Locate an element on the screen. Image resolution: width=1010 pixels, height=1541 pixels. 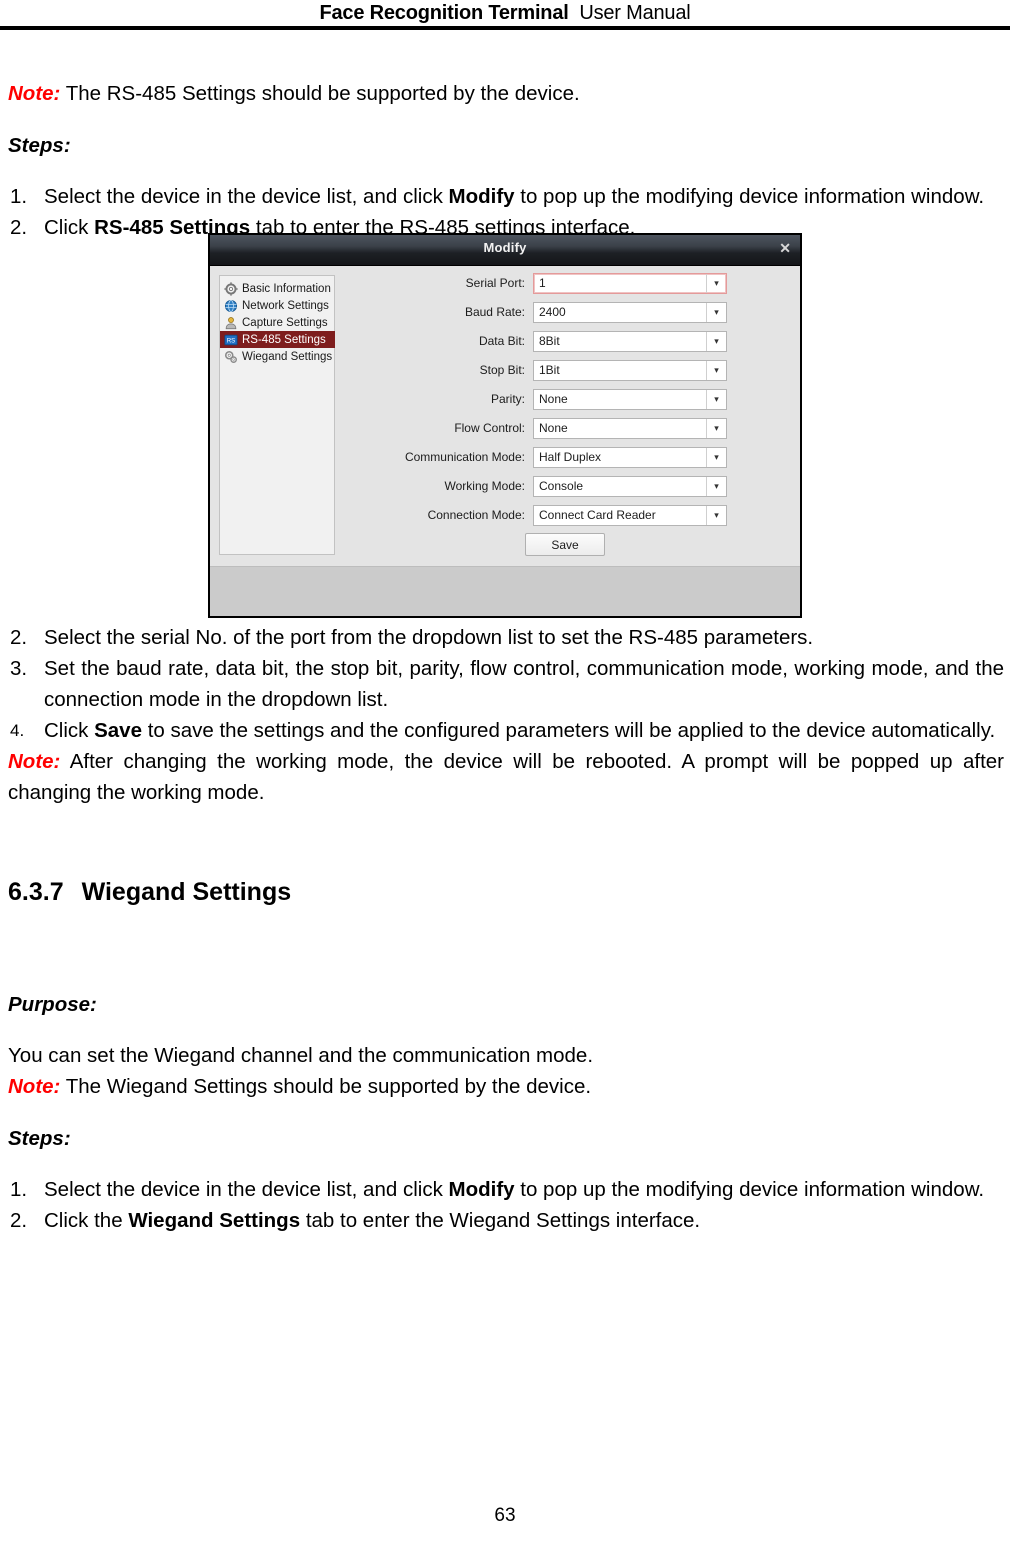
form-row-save: Save is located at coordinates (569, 544).